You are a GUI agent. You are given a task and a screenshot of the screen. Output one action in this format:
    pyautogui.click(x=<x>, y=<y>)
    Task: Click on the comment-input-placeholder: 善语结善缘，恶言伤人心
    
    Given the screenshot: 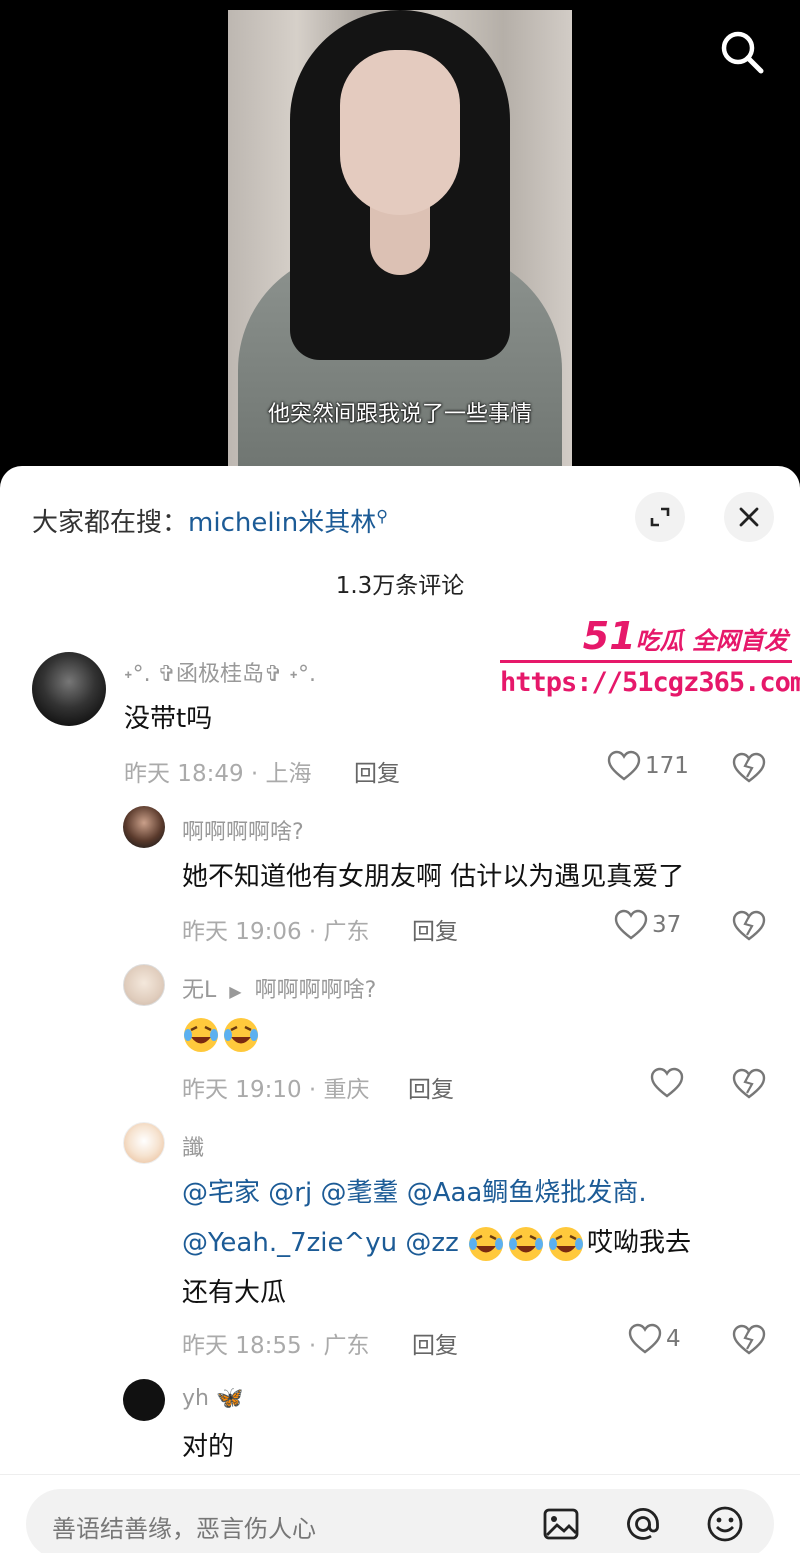 What is the action you would take?
    pyautogui.click(x=184, y=1529)
    